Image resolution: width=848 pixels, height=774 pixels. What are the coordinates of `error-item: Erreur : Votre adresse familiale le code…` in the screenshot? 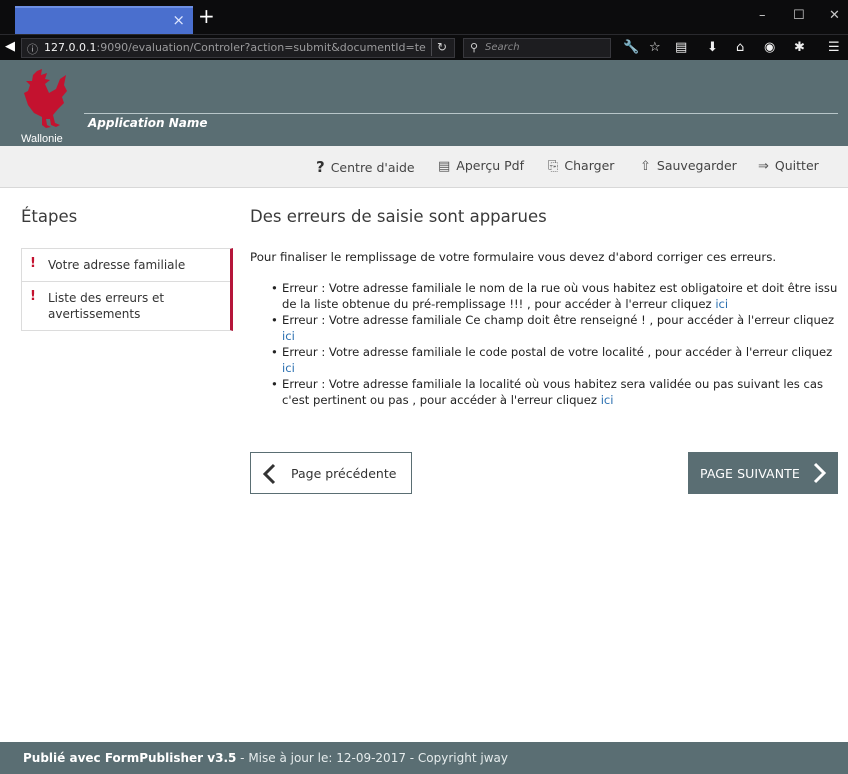 It's located at (555, 360).